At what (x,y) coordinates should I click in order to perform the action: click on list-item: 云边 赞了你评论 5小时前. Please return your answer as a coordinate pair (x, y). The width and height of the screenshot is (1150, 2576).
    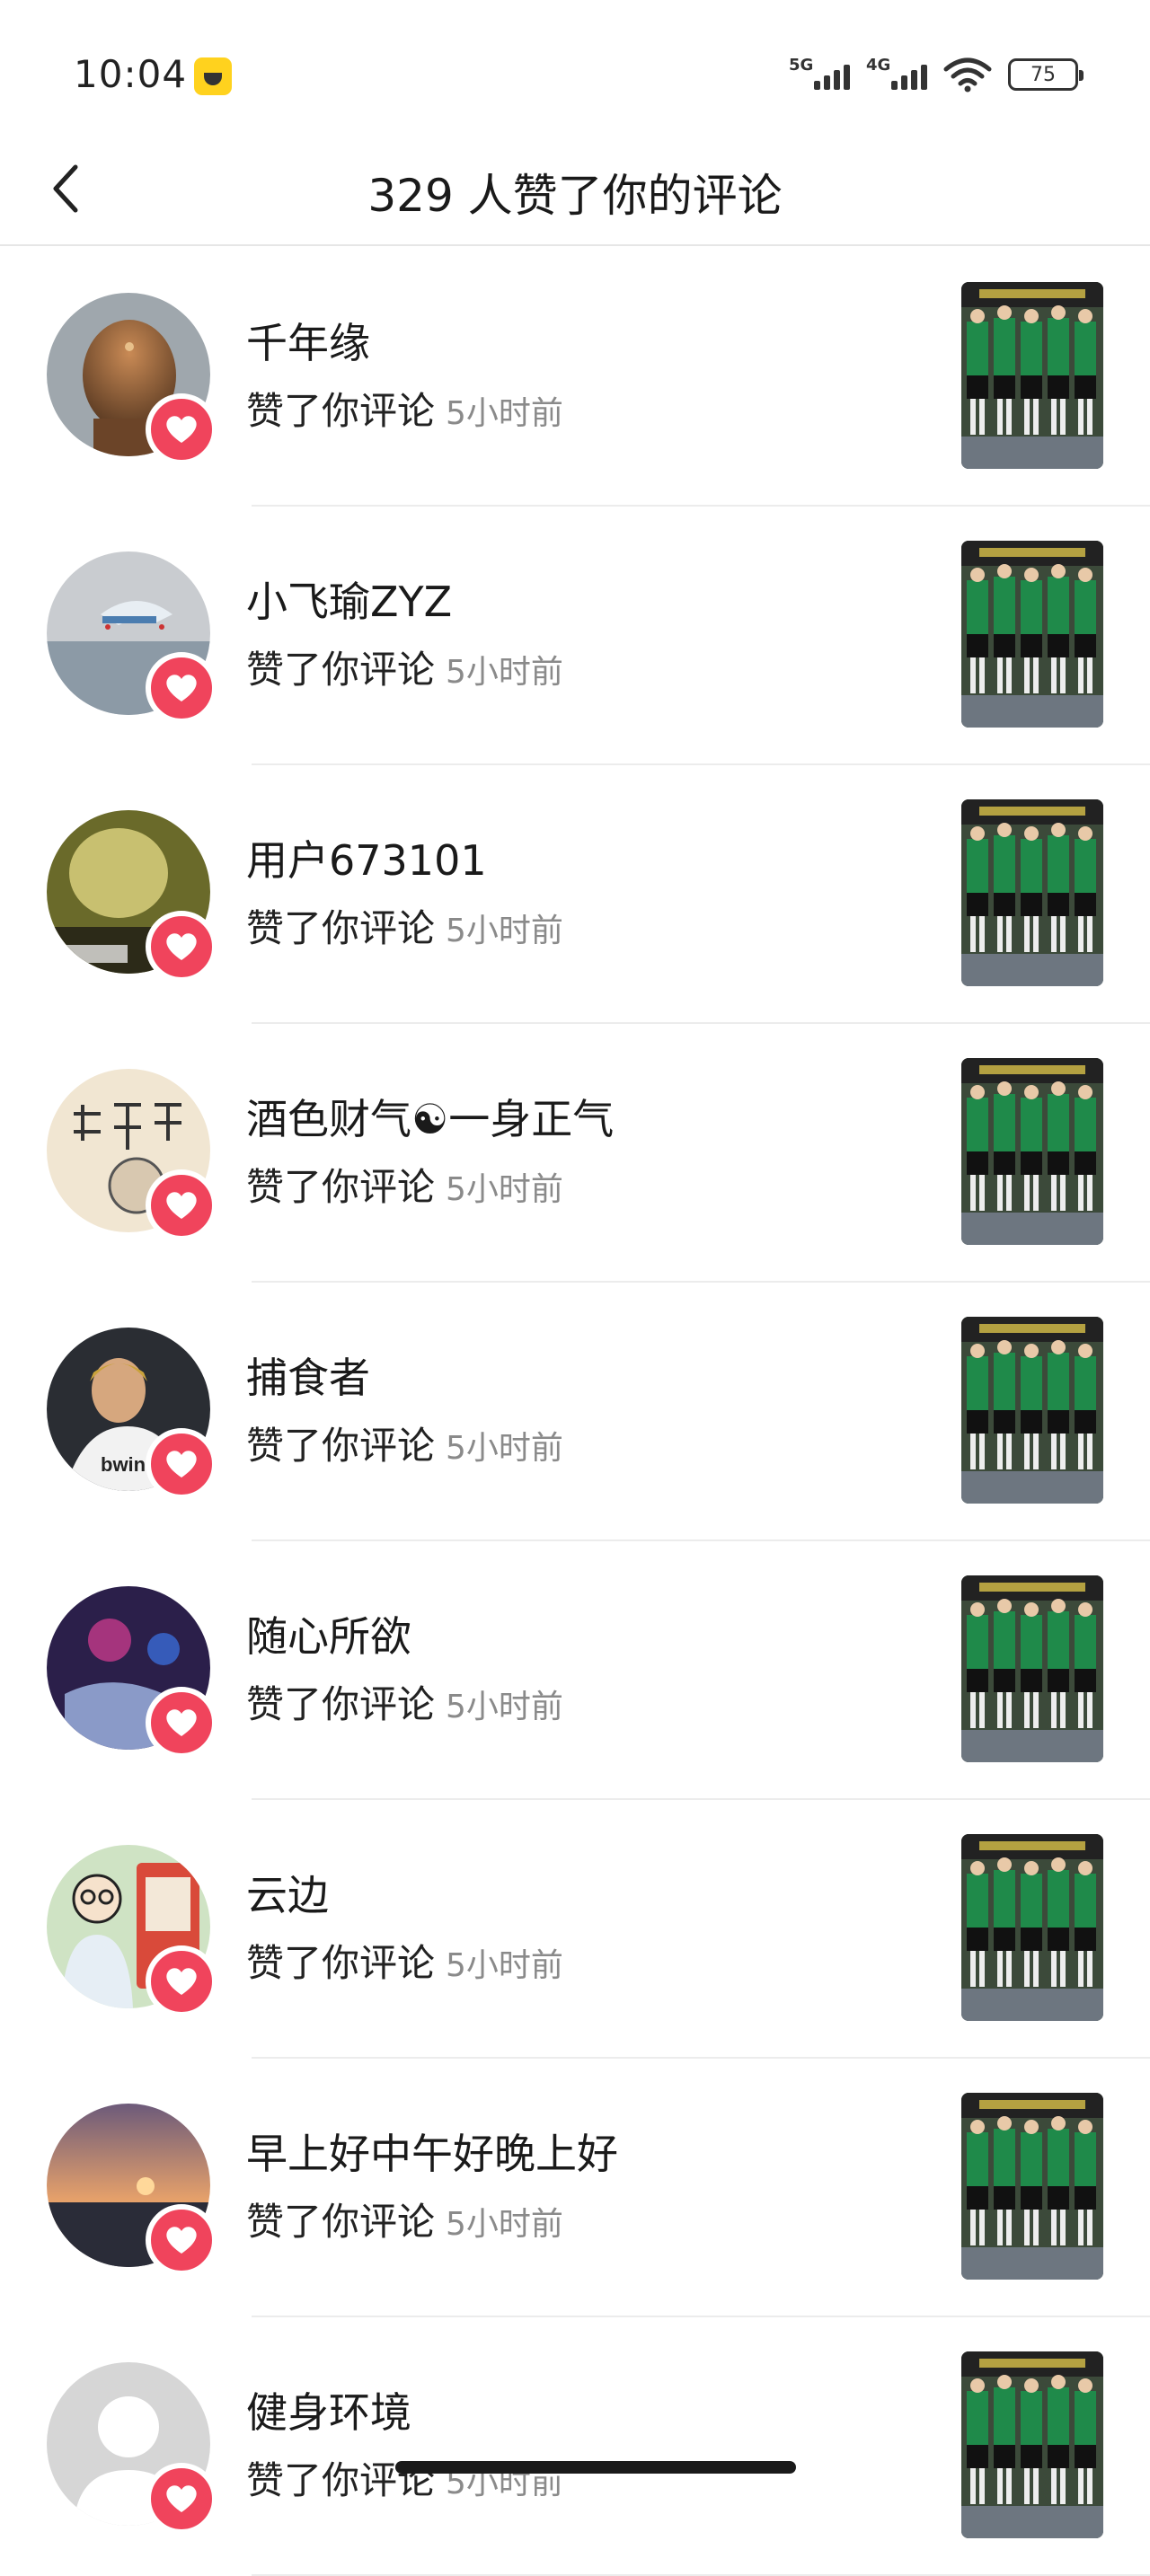
    Looking at the image, I should click on (575, 1929).